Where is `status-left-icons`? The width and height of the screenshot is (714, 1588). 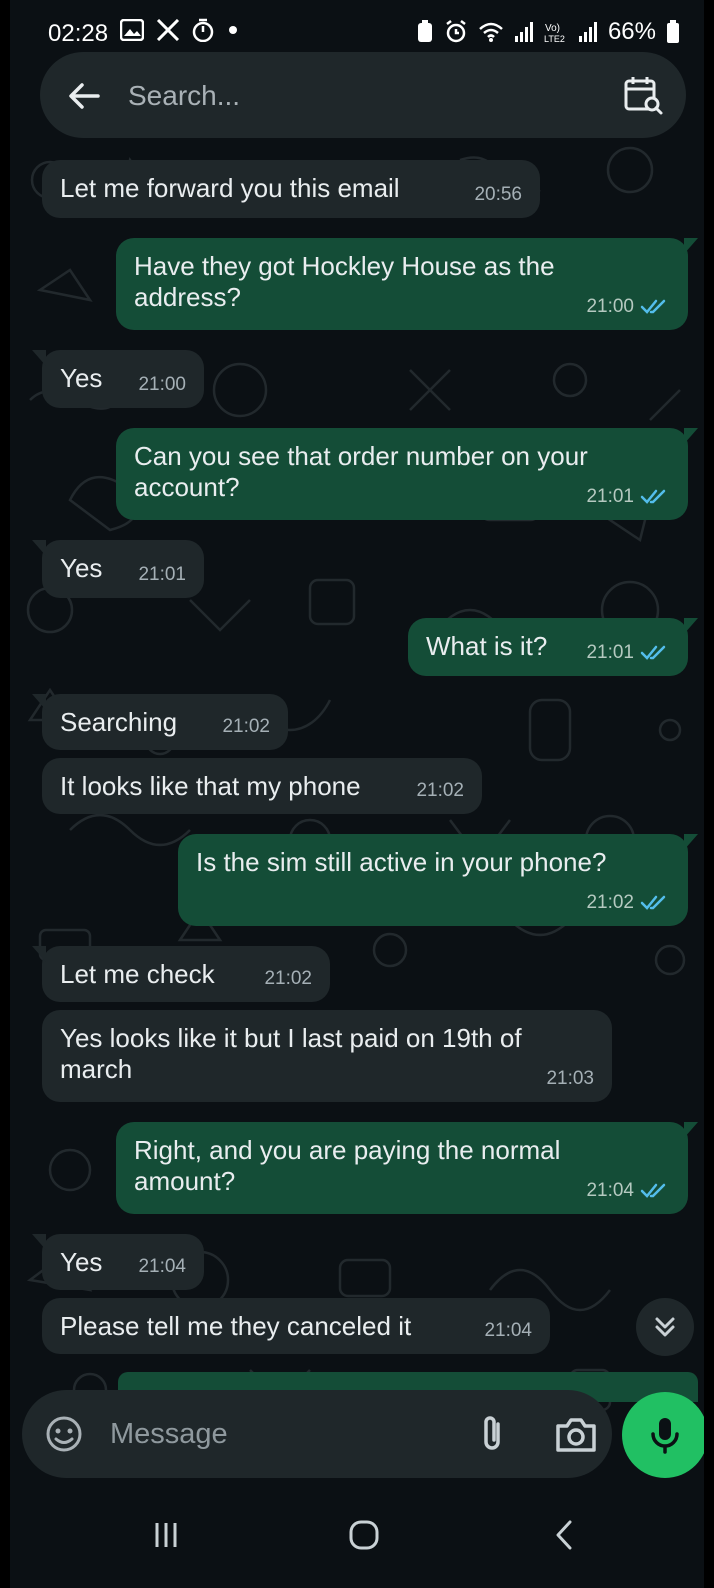 status-left-icons is located at coordinates (180, 30).